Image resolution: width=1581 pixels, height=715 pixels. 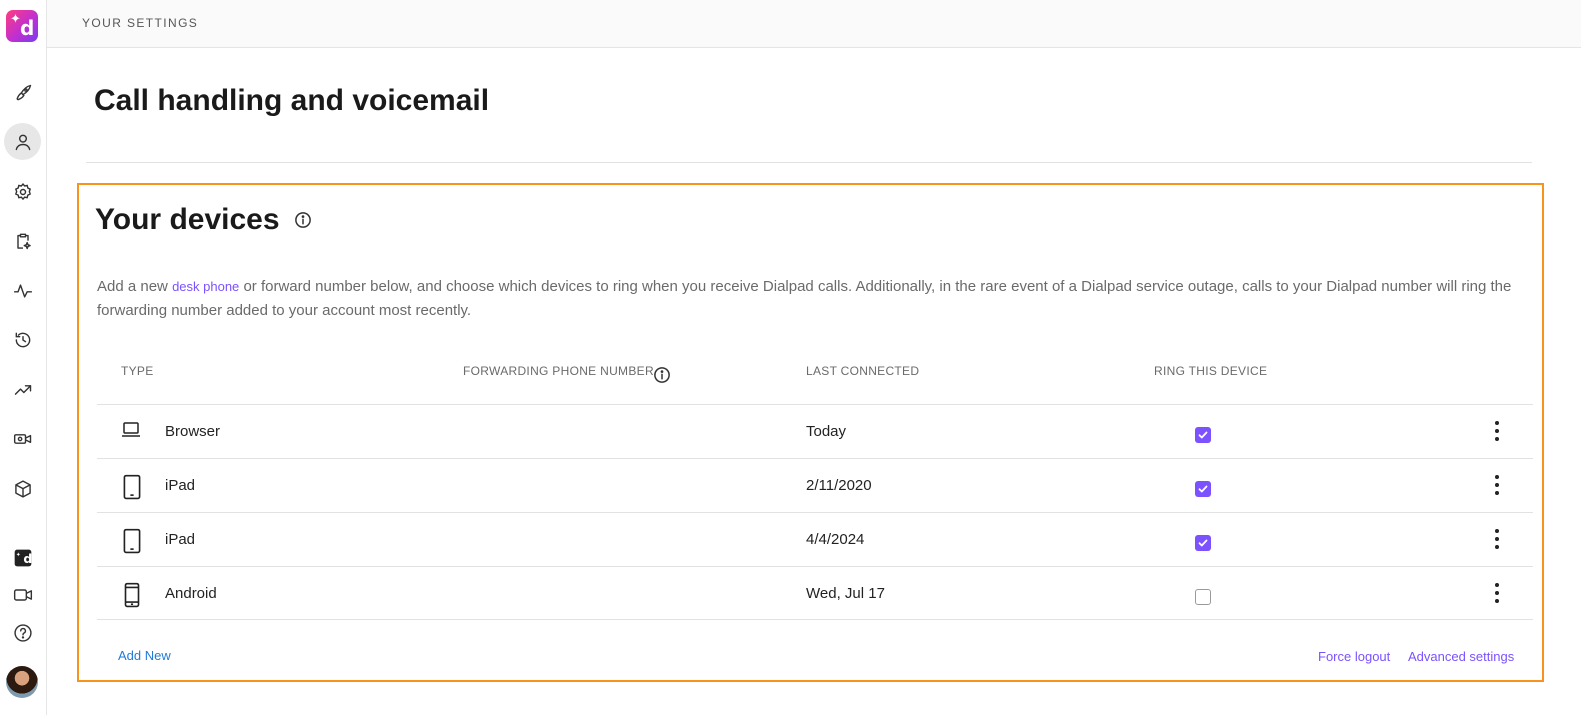 I want to click on clipboard-sparkle-icon, so click(x=22, y=240).